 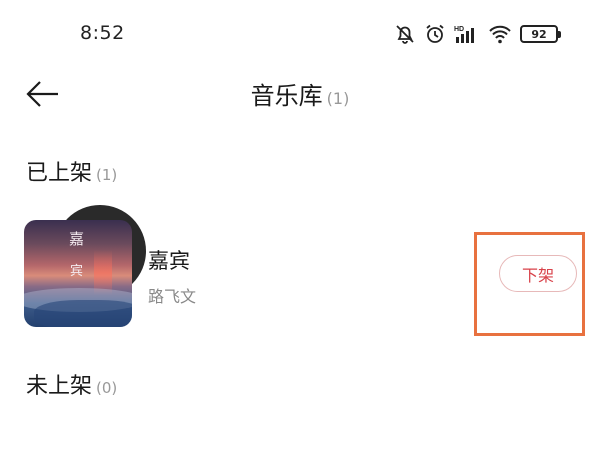 I want to click on battery-icon: 92, so click(x=540, y=34).